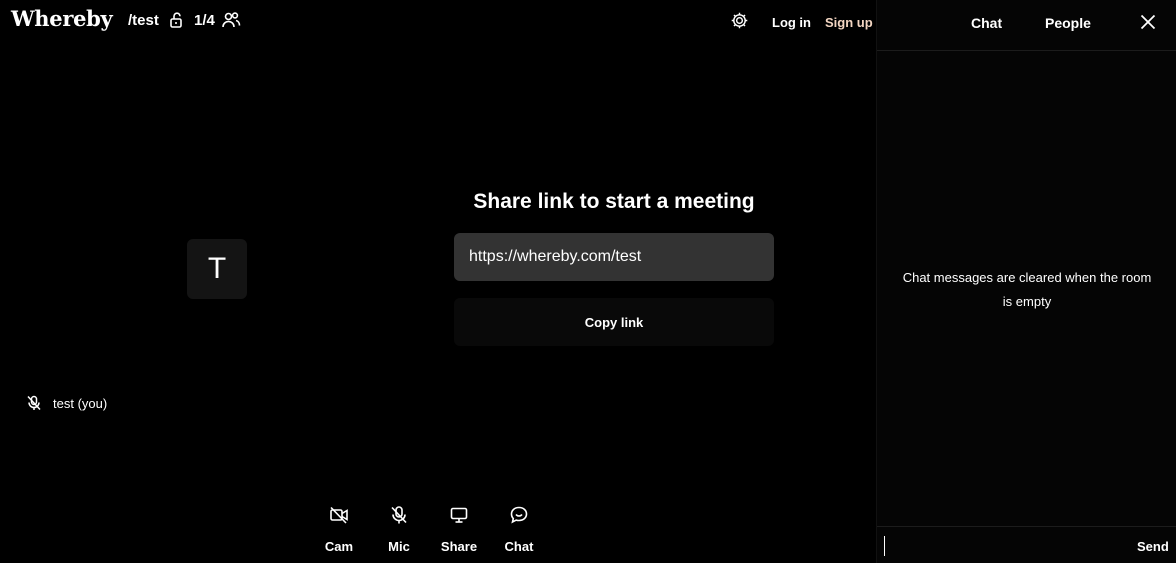 Image resolution: width=1176 pixels, height=563 pixels. What do you see at coordinates (399, 530) in the screenshot?
I see `mic-button: Mic` at bounding box center [399, 530].